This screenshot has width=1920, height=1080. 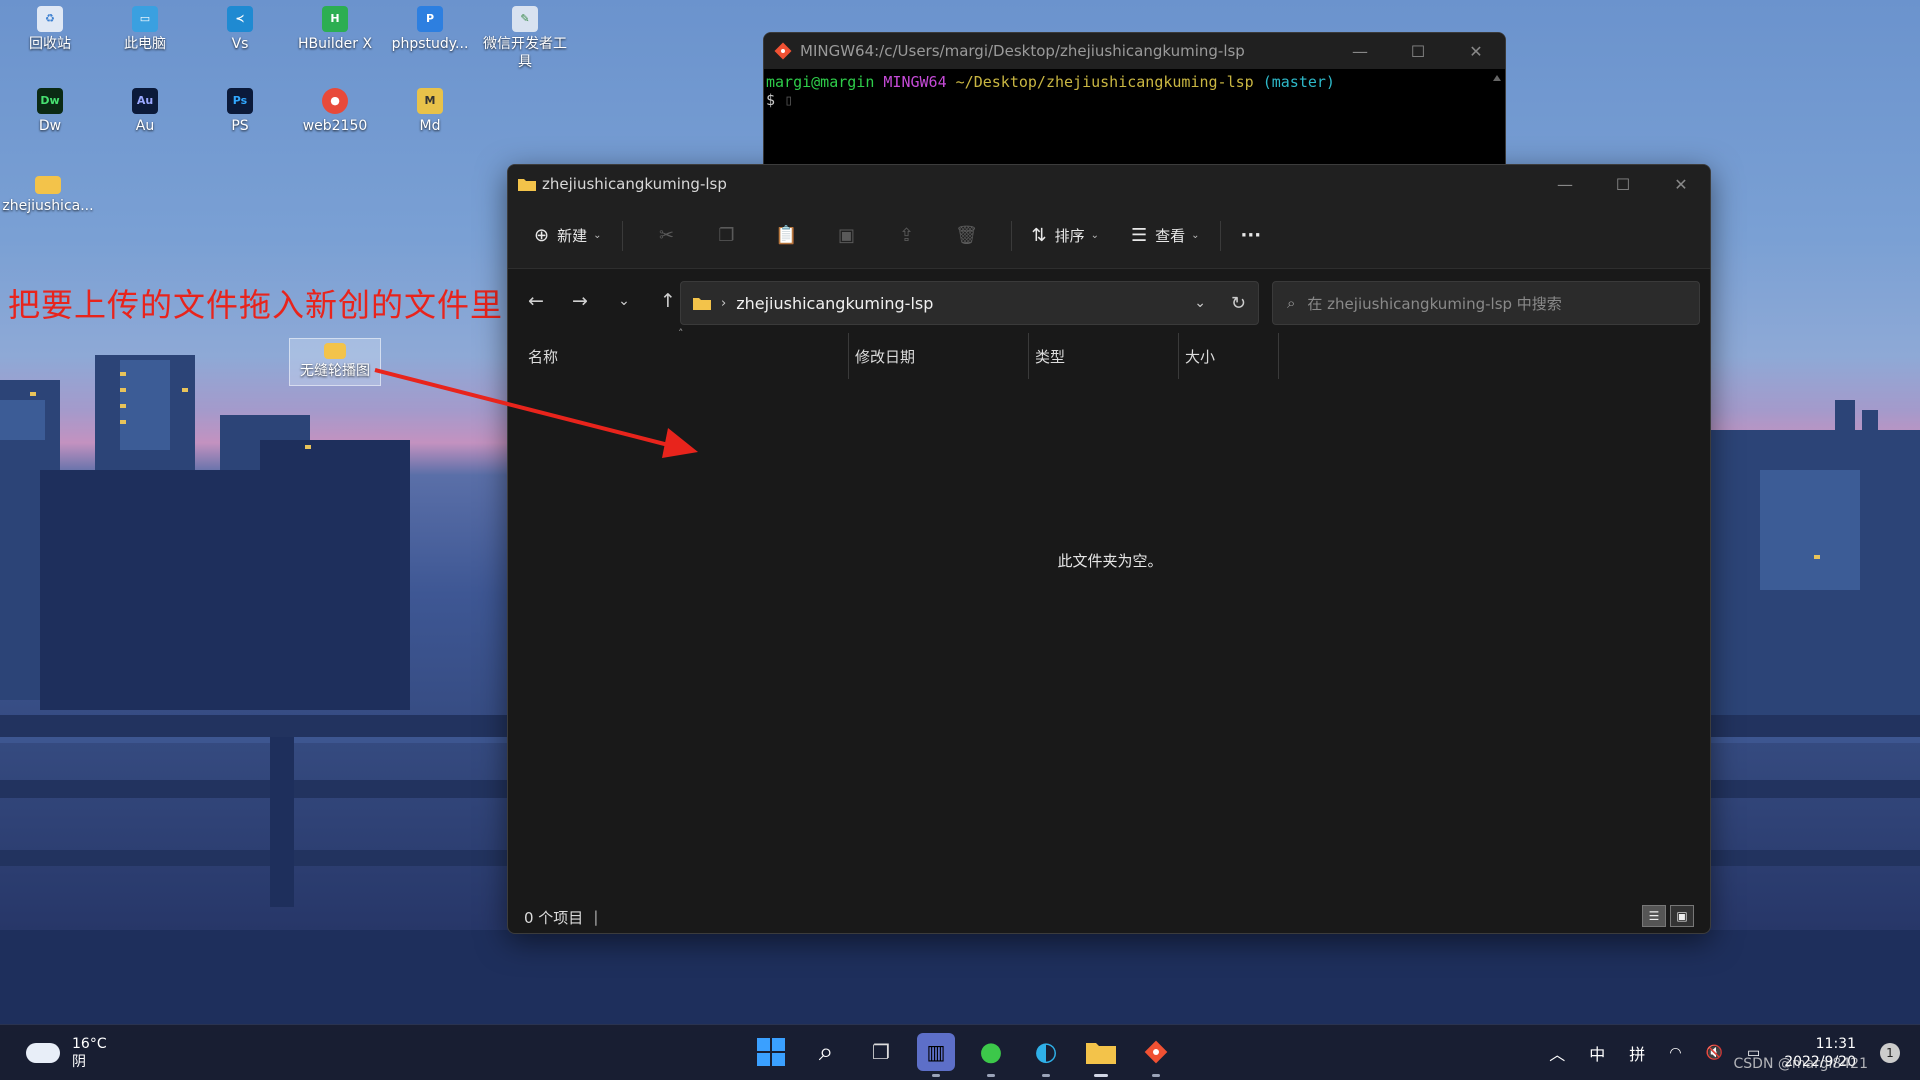 What do you see at coordinates (667, 235) in the screenshot?
I see `cut-icon: ✂` at bounding box center [667, 235].